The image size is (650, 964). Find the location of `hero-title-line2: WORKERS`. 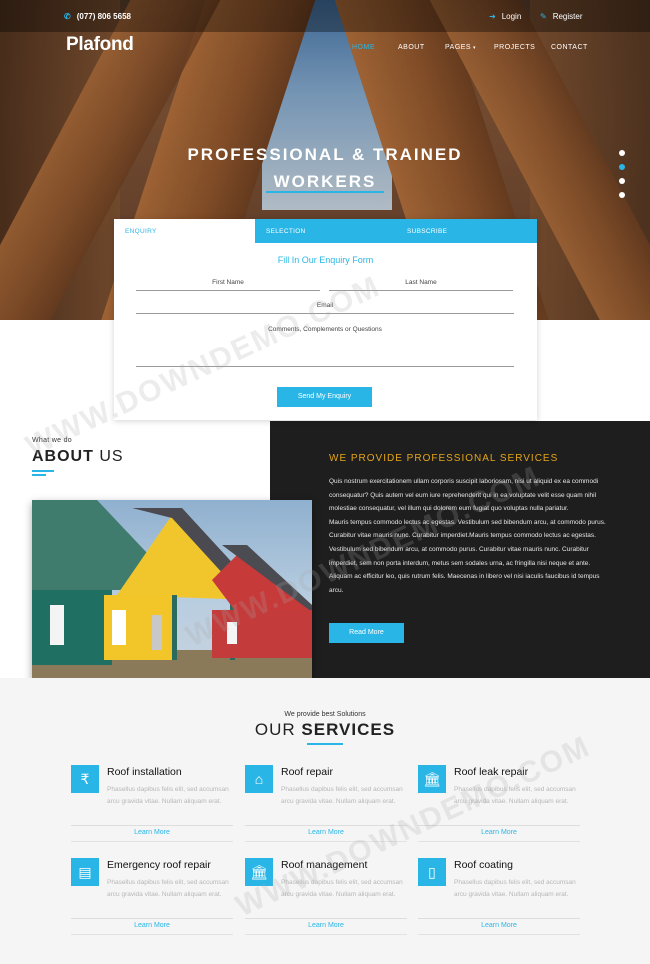

hero-title-line2: WORKERS is located at coordinates (325, 181).